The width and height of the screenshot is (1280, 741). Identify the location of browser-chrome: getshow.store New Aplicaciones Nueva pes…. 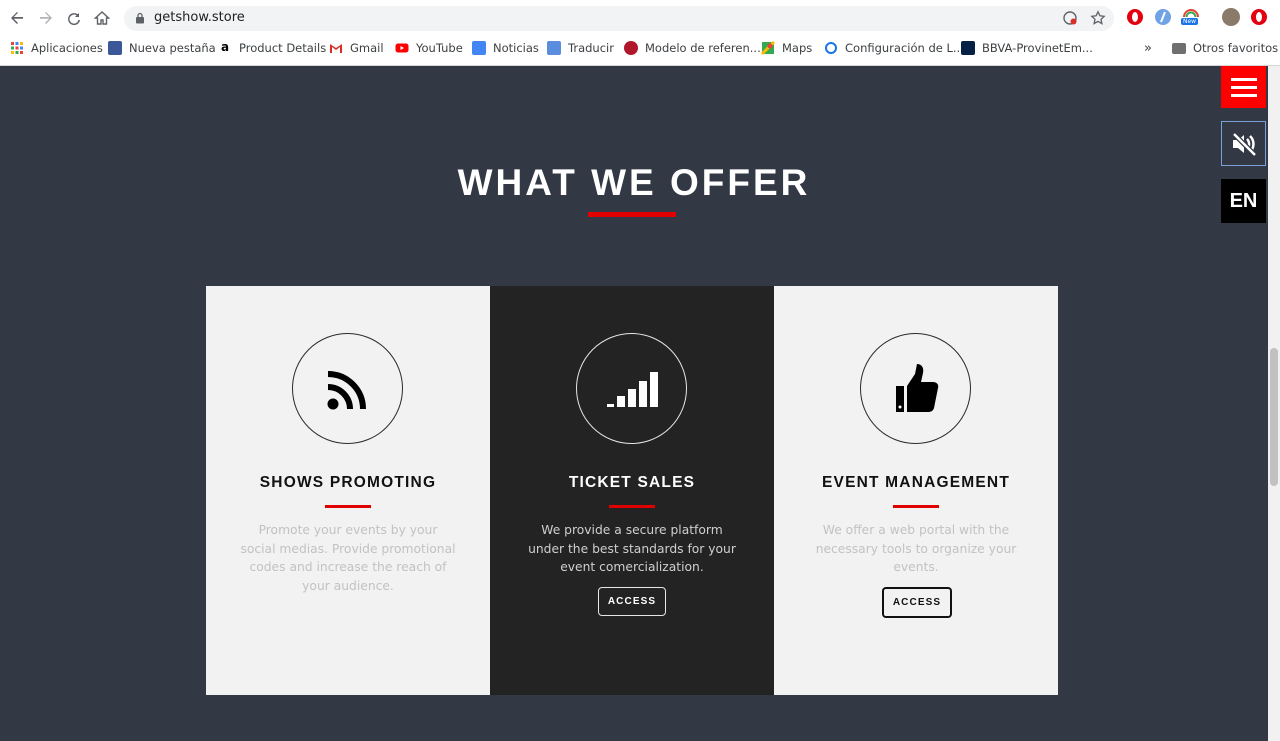
(640, 33).